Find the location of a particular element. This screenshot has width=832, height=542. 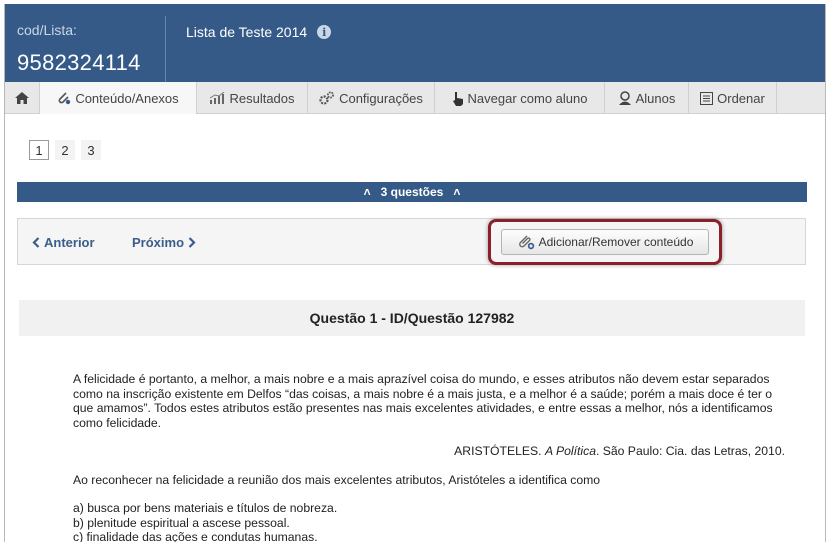

pagination: 1 2 3 is located at coordinates (65, 150).